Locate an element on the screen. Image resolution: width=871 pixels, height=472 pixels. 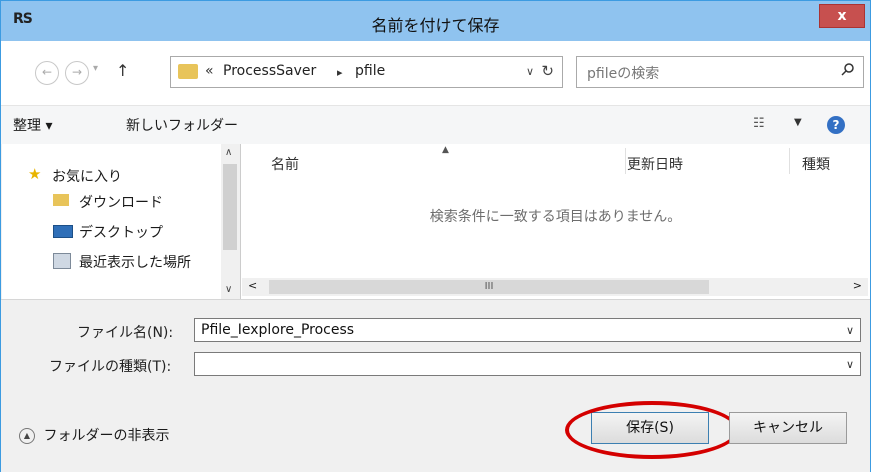
column-header-name: 名前 is located at coordinates (285, 164).